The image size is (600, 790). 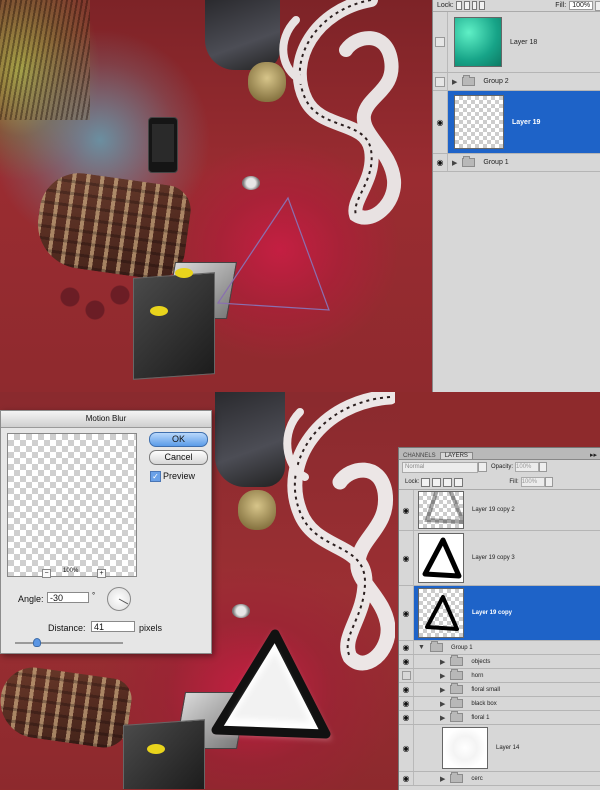 I want to click on layer-row: ◉ Layer 14, so click(x=499, y=748).